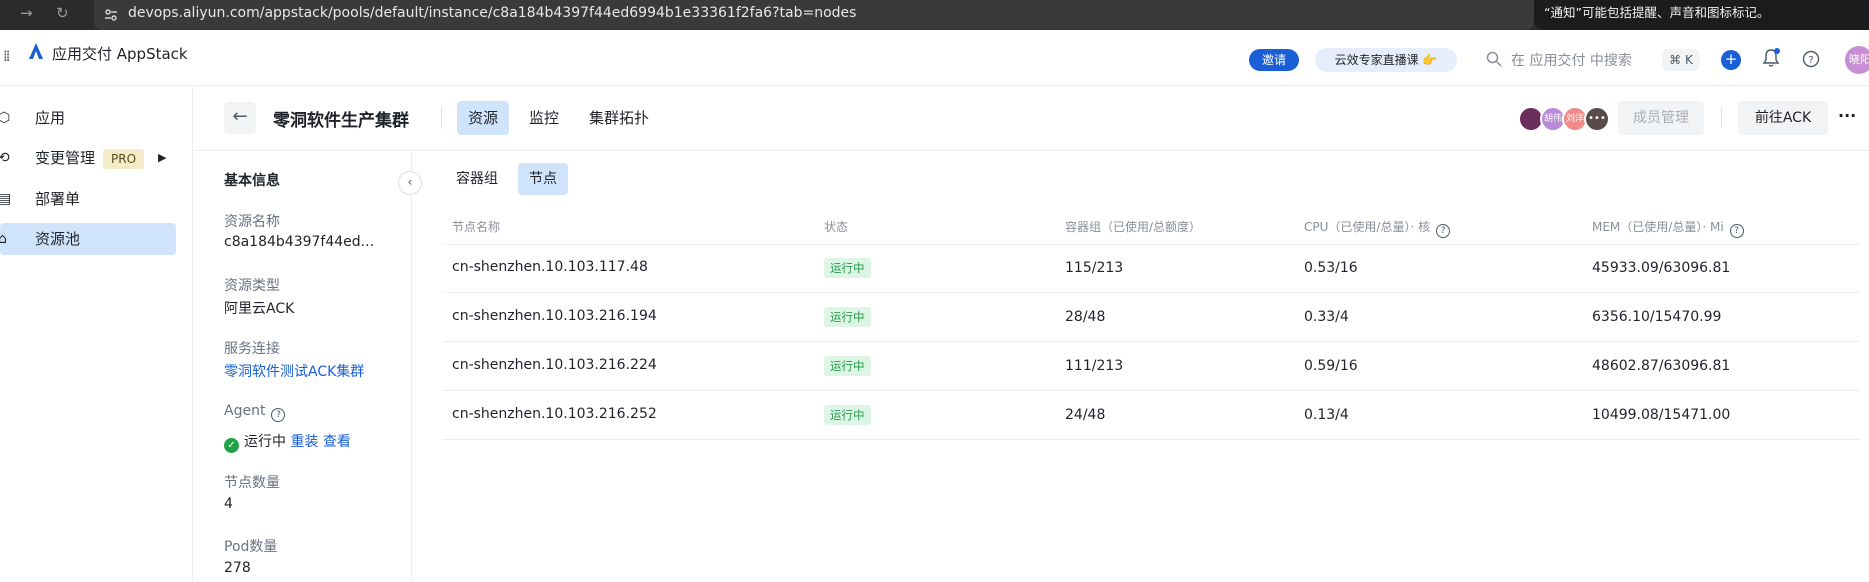 The width and height of the screenshot is (1869, 582). Describe the element at coordinates (1094, 366) in the screenshot. I see `pods-cell: 111/213` at that location.